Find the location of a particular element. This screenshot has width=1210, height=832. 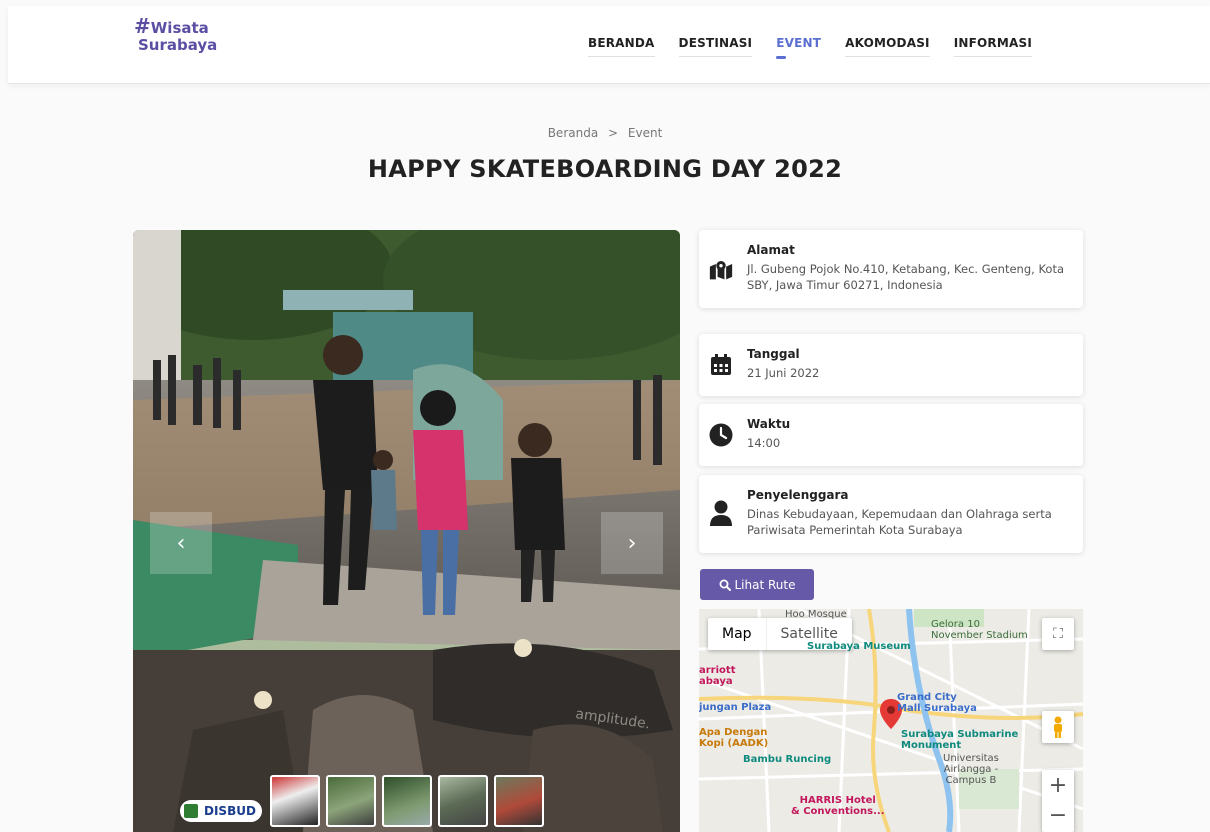

slider-next-button: › is located at coordinates (632, 543).